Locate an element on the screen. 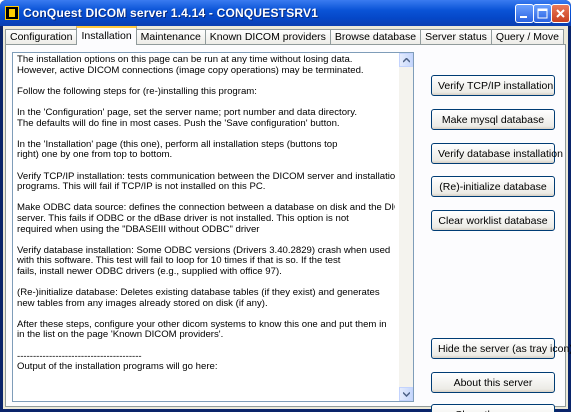 Image resolution: width=571 pixels, height=412 pixels. verify-tcpip-button: Verify TCP/IP installation is located at coordinates (493, 85).